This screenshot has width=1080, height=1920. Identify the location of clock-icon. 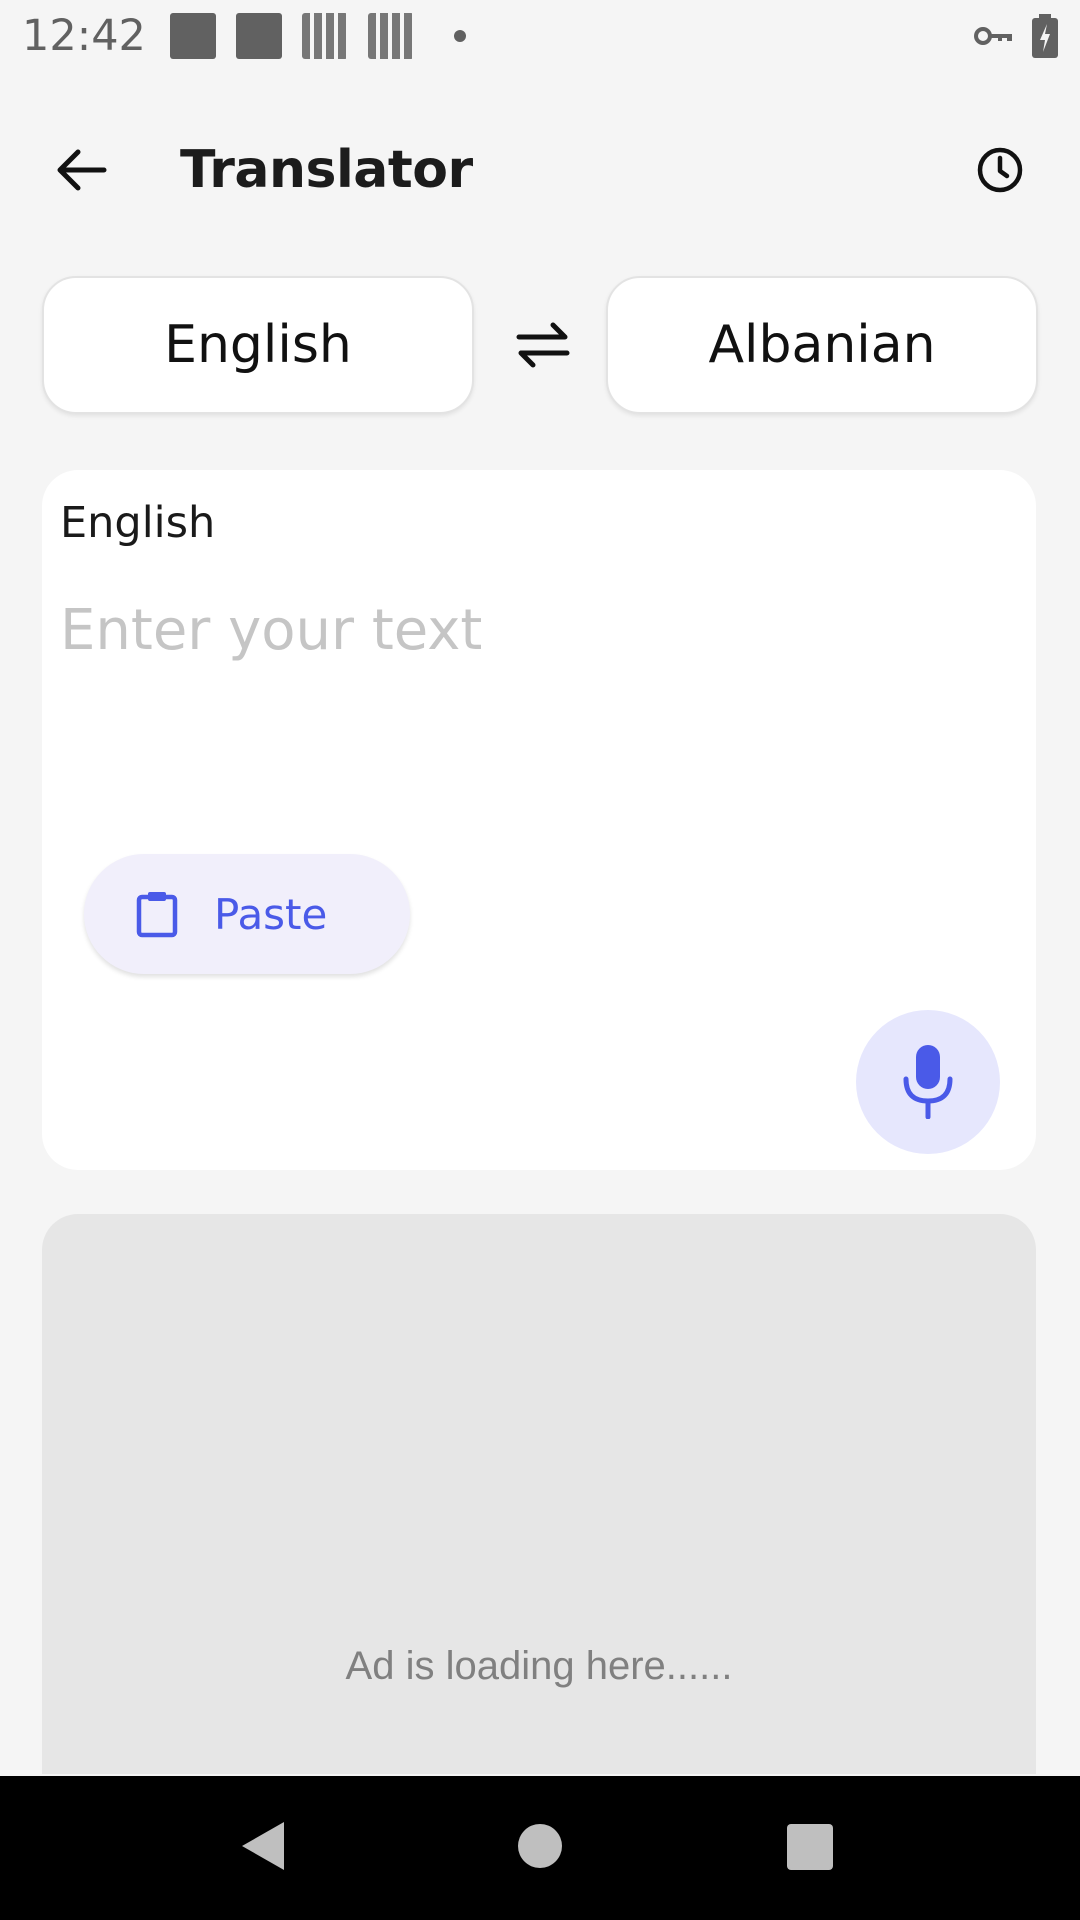
(1000, 170).